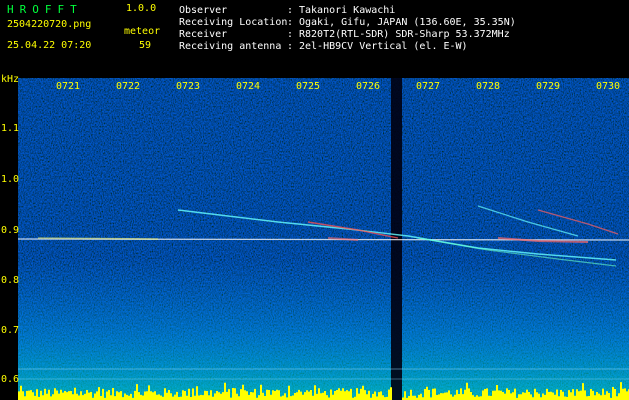  I want to click on location-label: Receiving Location, so click(233, 22).